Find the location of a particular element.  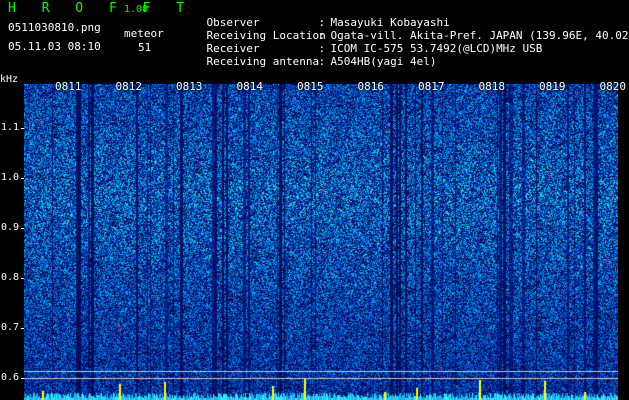

freq-label: 1.0 is located at coordinates (10, 177).